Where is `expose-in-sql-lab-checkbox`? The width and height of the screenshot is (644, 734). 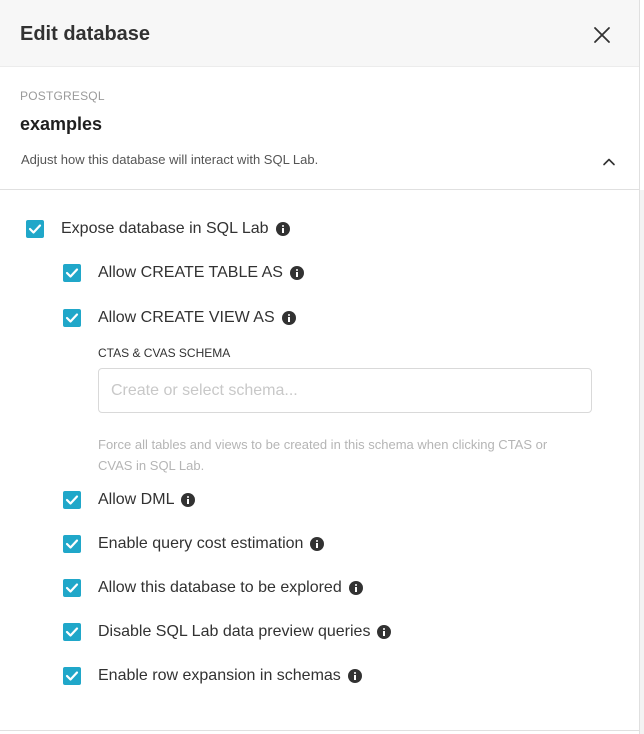
expose-in-sql-lab-checkbox is located at coordinates (35, 229).